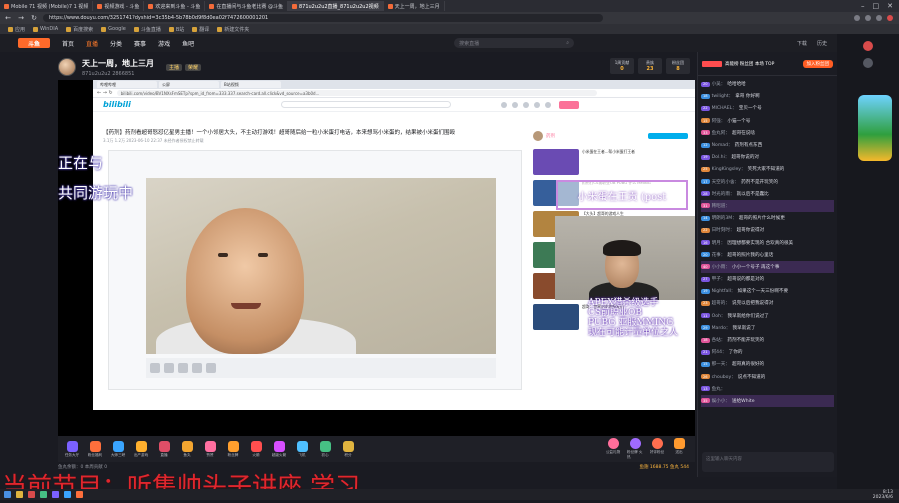 The image size is (899, 503). Describe the element at coordinates (719, 121) in the screenshot. I see `chat-username: 阿强：` at that location.